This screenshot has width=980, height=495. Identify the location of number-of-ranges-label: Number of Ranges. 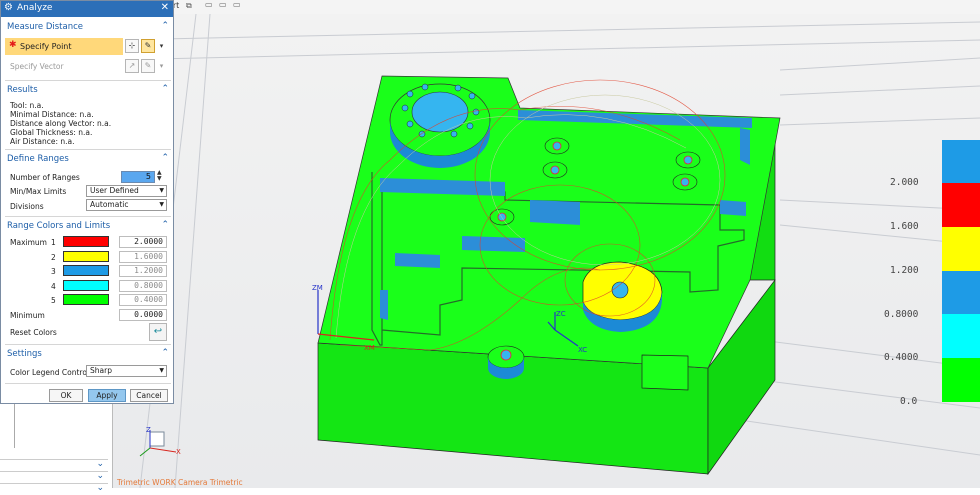
(45, 177).